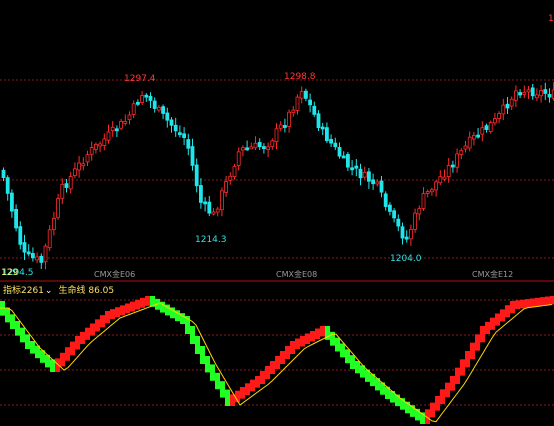  I want to click on contract-label-e12: CMX金E12, so click(493, 274).